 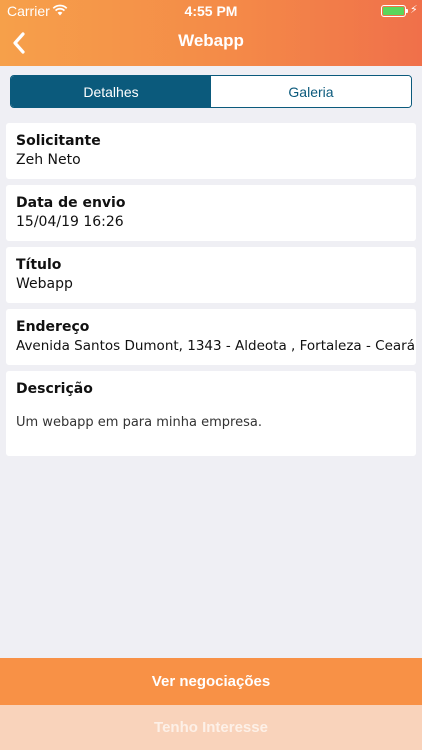 What do you see at coordinates (311, 91) in the screenshot?
I see `tab-galeria: Galeria` at bounding box center [311, 91].